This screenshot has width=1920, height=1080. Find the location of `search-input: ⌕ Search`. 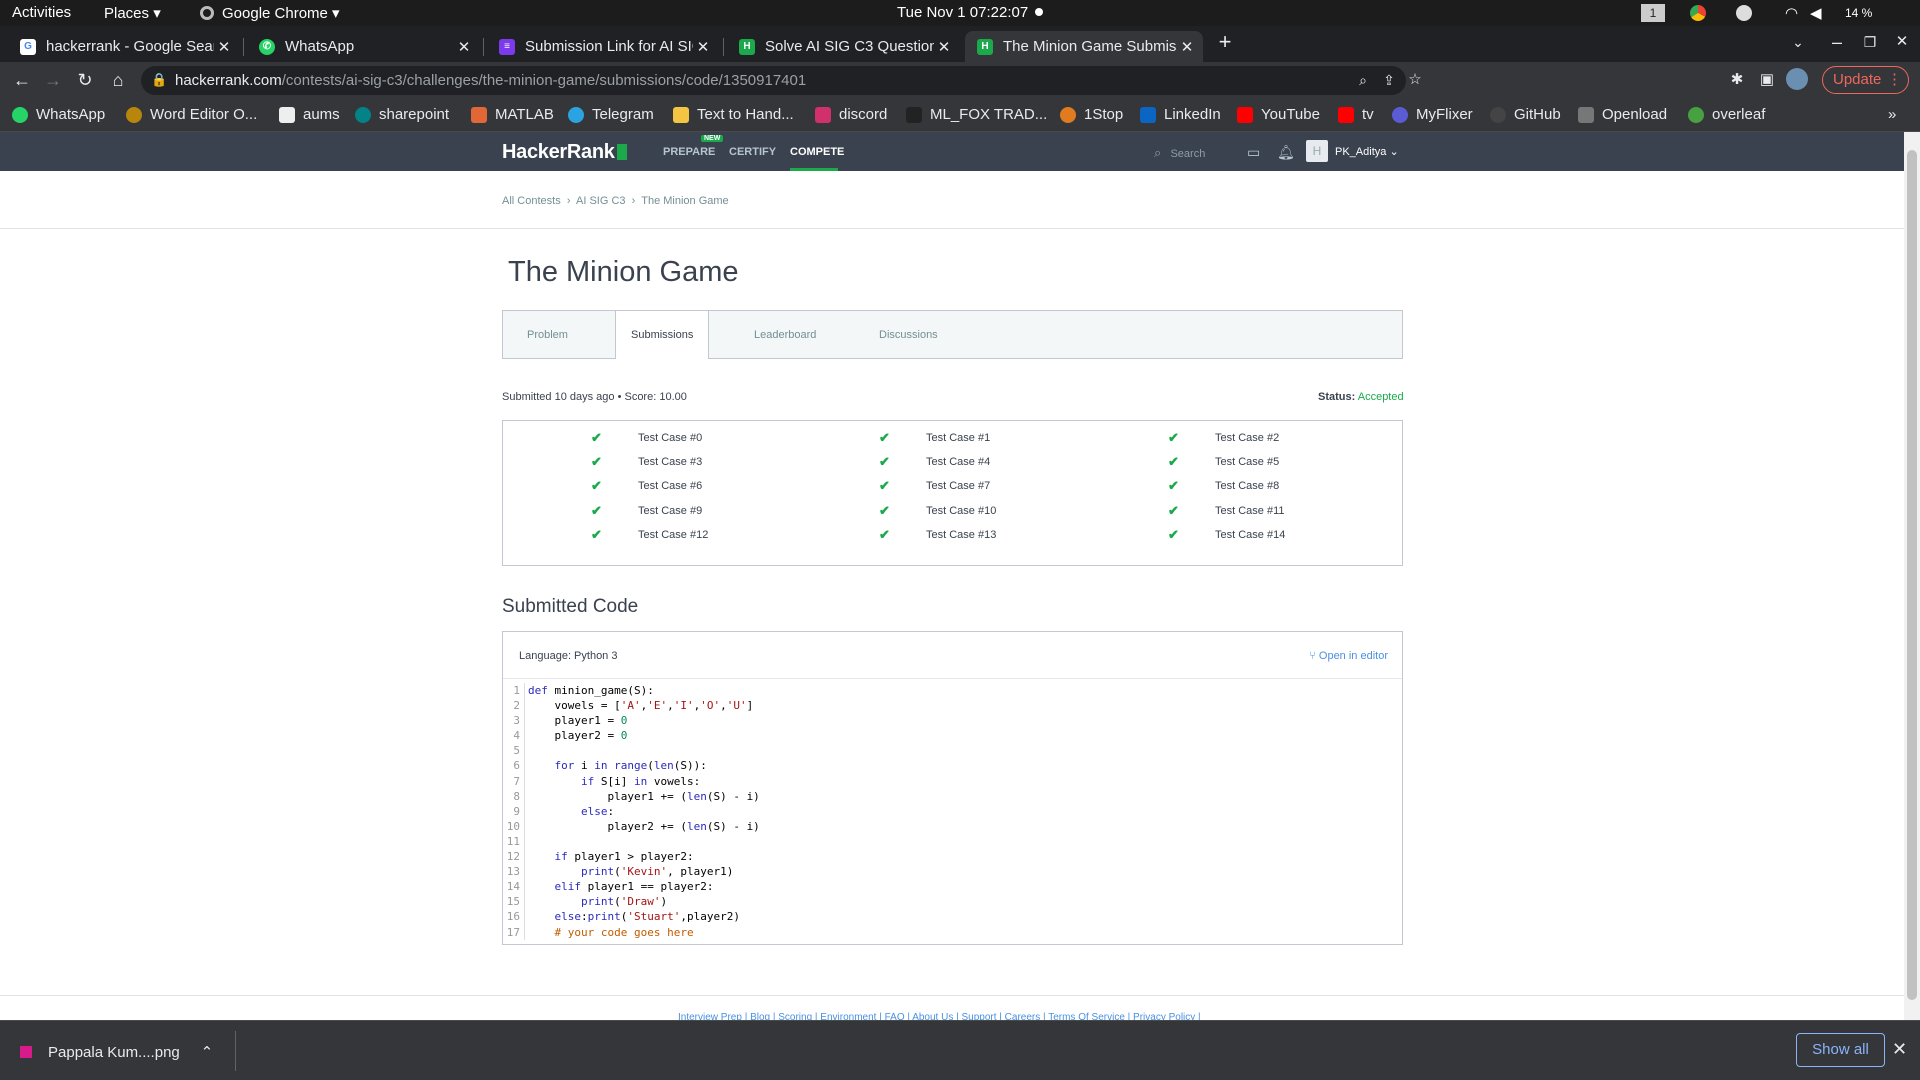

search-input: ⌕ Search is located at coordinates (1179, 153).